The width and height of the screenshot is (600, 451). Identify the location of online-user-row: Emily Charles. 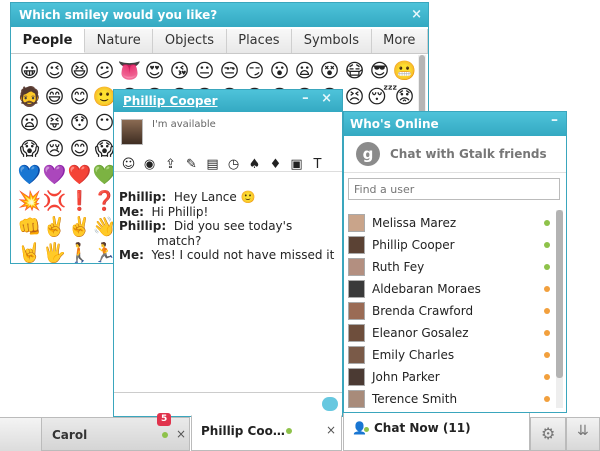
(451, 355).